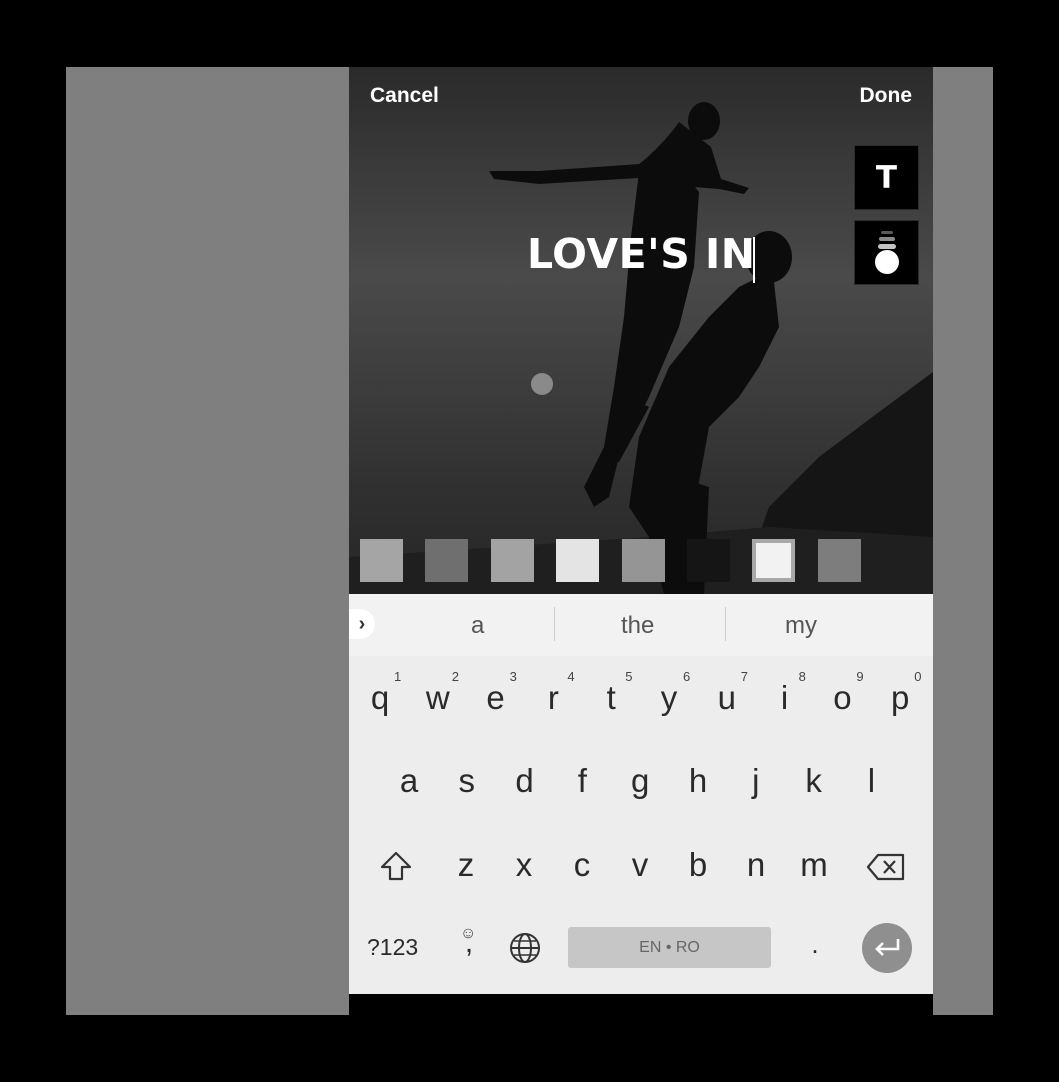  What do you see at coordinates (637, 626) in the screenshot?
I see `suggestion-2: the` at bounding box center [637, 626].